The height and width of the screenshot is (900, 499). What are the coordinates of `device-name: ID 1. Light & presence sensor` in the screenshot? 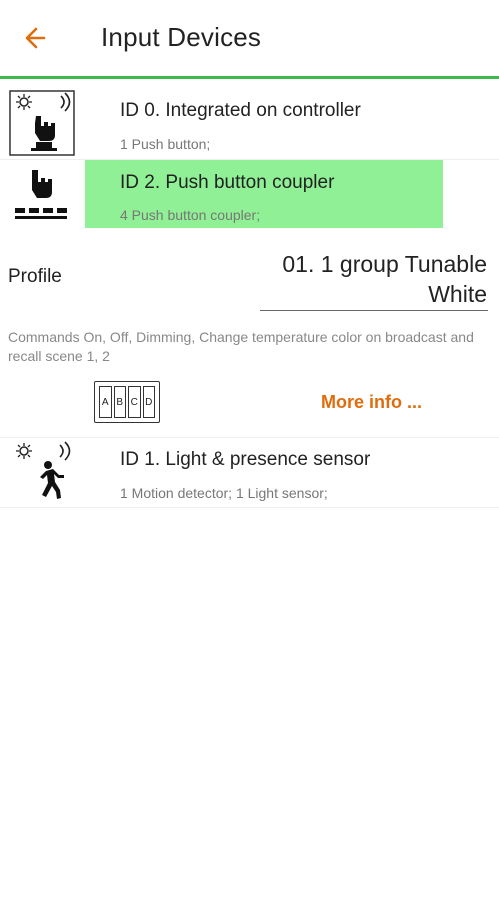 It's located at (245, 459).